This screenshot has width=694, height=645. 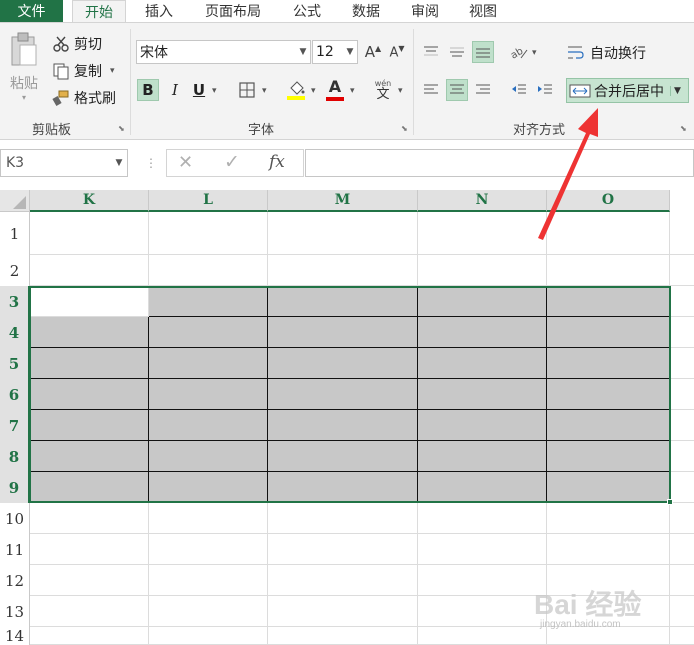 I want to click on merge-center-dropdown-icon: ▼, so click(x=675, y=90).